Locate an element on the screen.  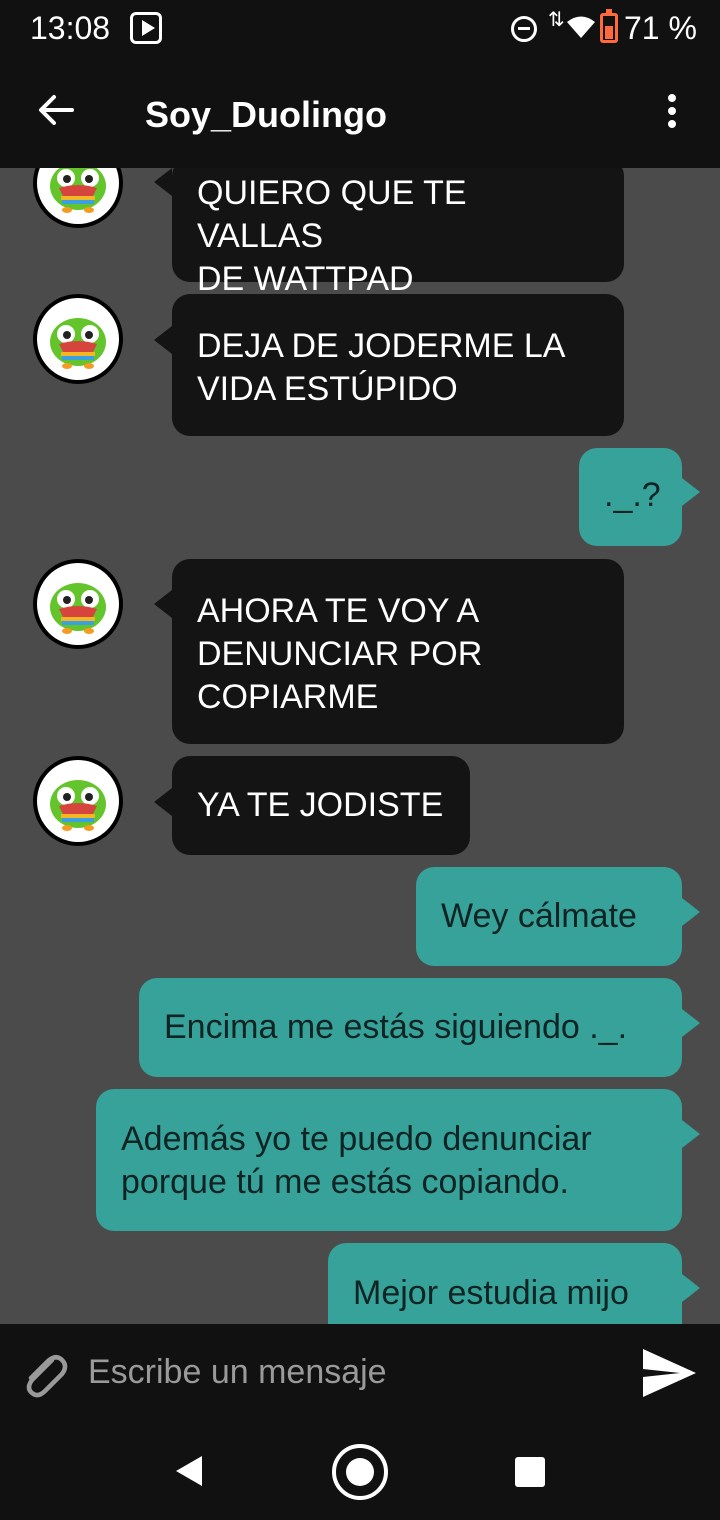
chat-title: Soy_Duolingo is located at coordinates (266, 114).